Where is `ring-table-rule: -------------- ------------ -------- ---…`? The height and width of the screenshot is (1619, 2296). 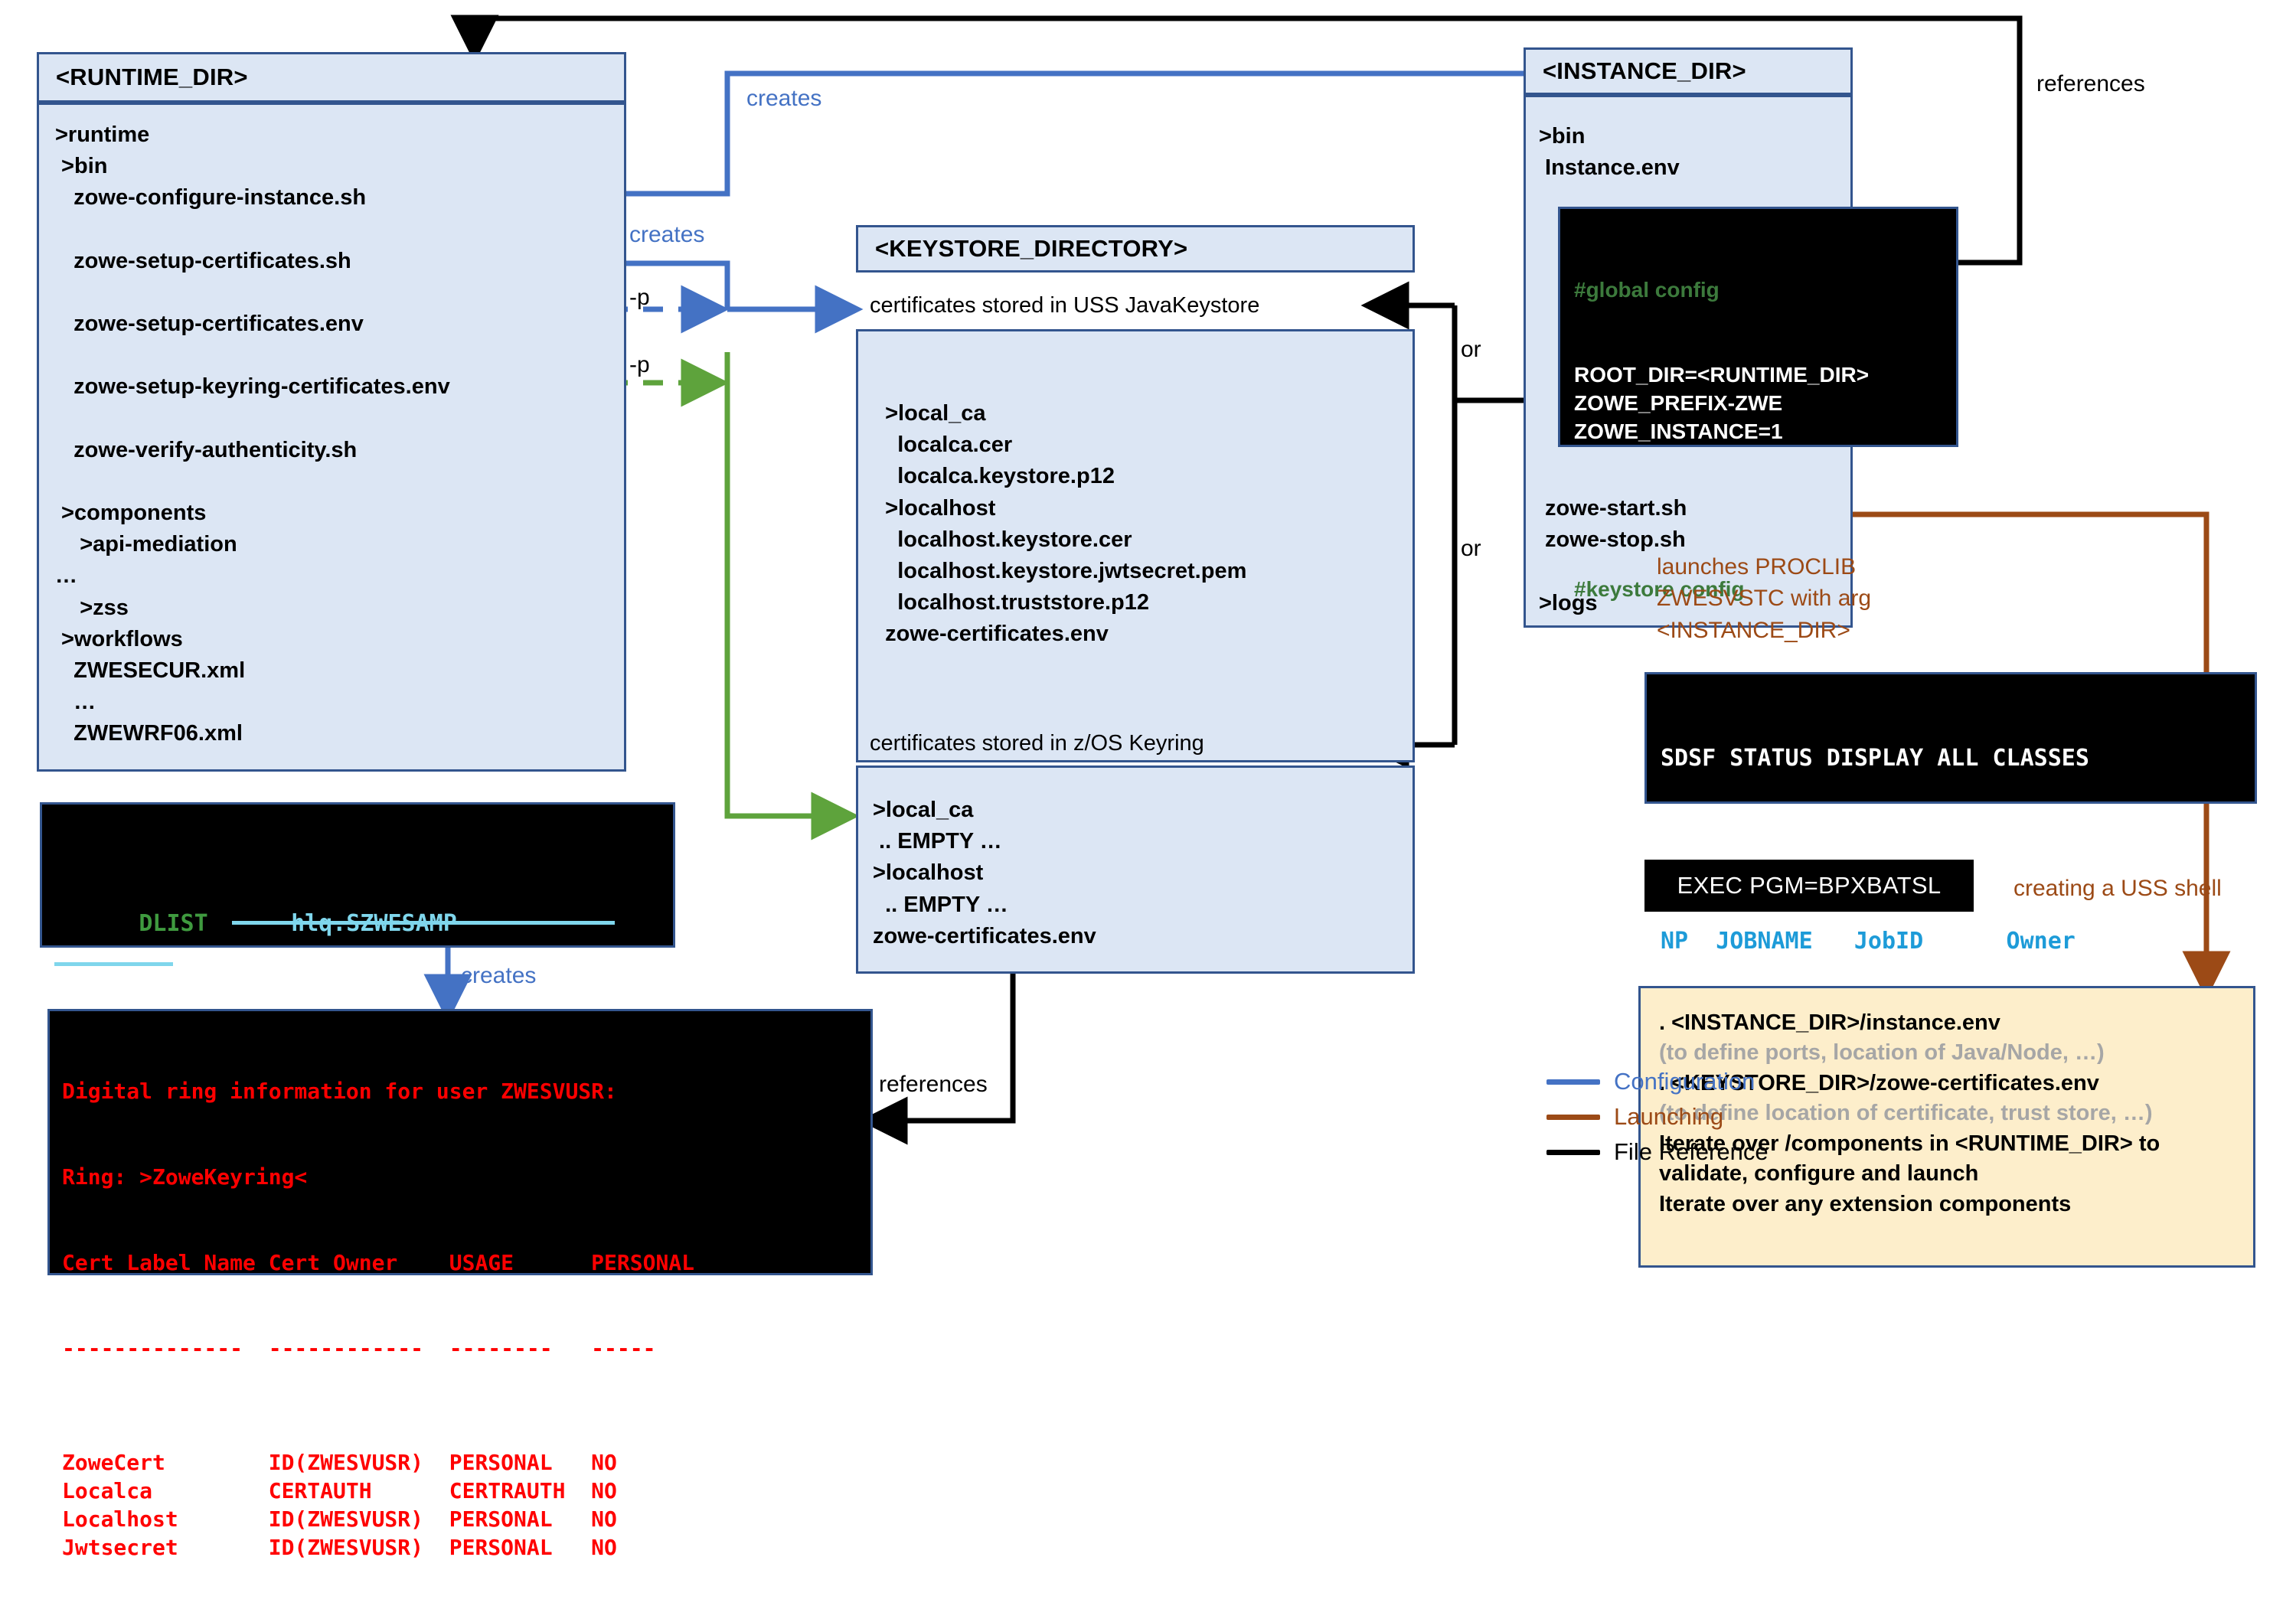
ring-table-rule: -------------- ------------ -------- ---… is located at coordinates (378, 1348).